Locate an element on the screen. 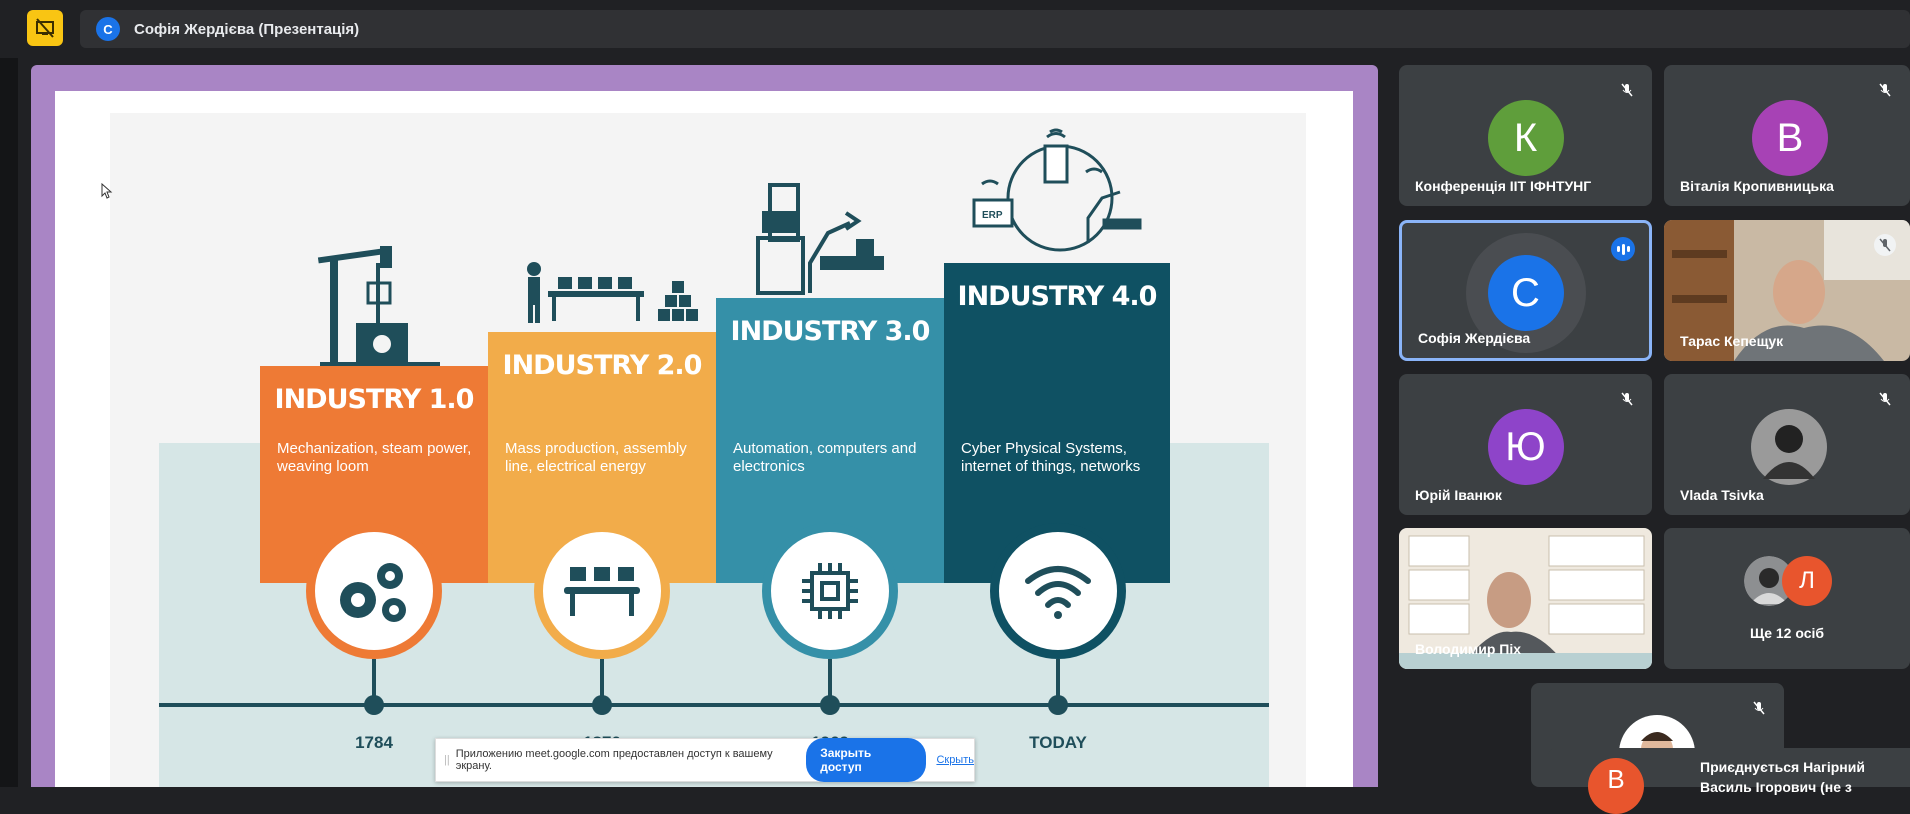 The height and width of the screenshot is (814, 1910). chip-badge is located at coordinates (830, 591).